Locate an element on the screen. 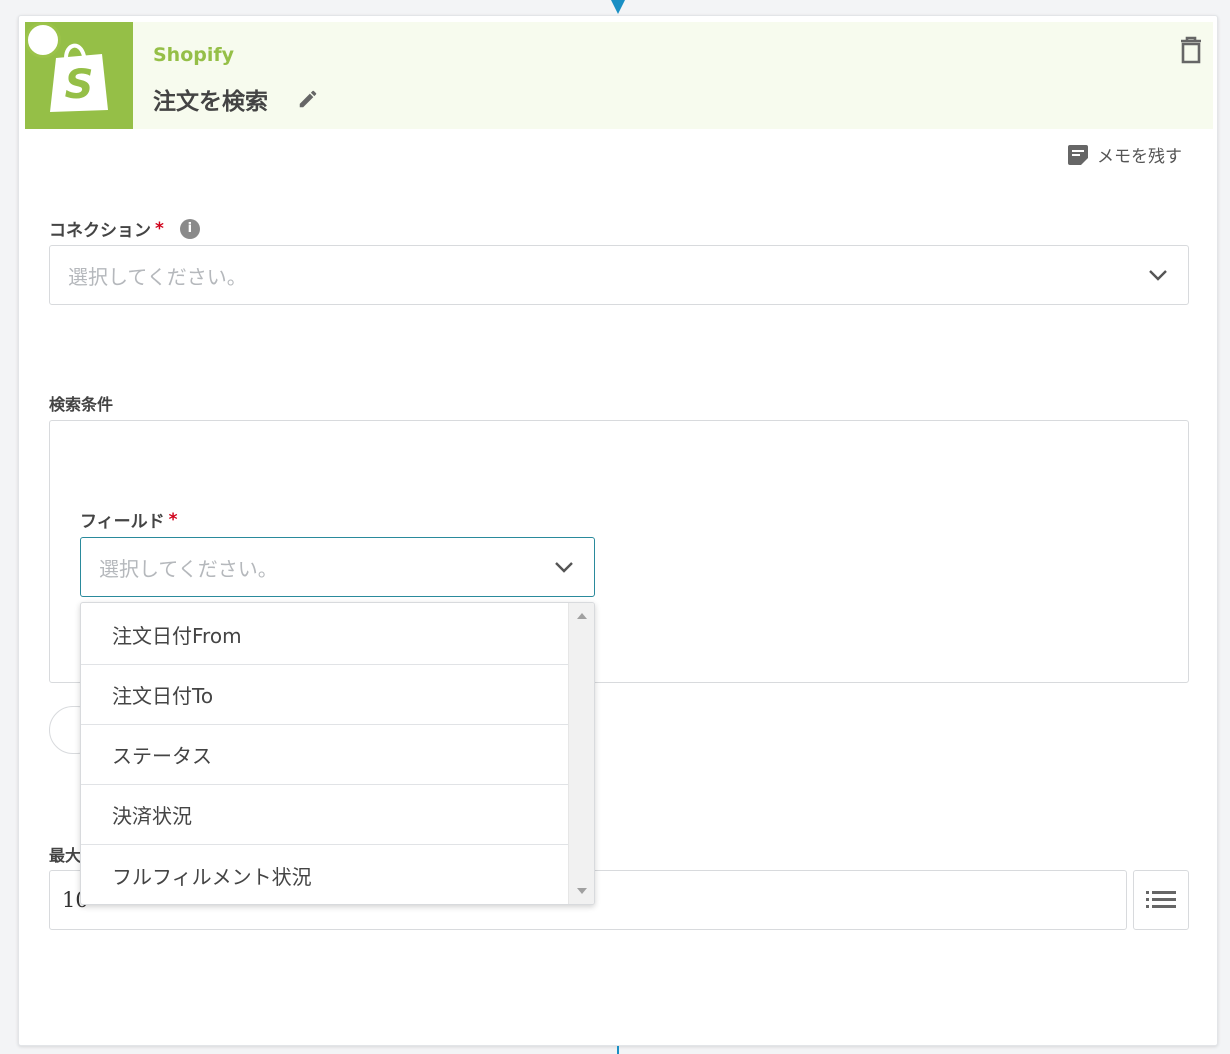  flow-connector-bottom is located at coordinates (618, 1050).